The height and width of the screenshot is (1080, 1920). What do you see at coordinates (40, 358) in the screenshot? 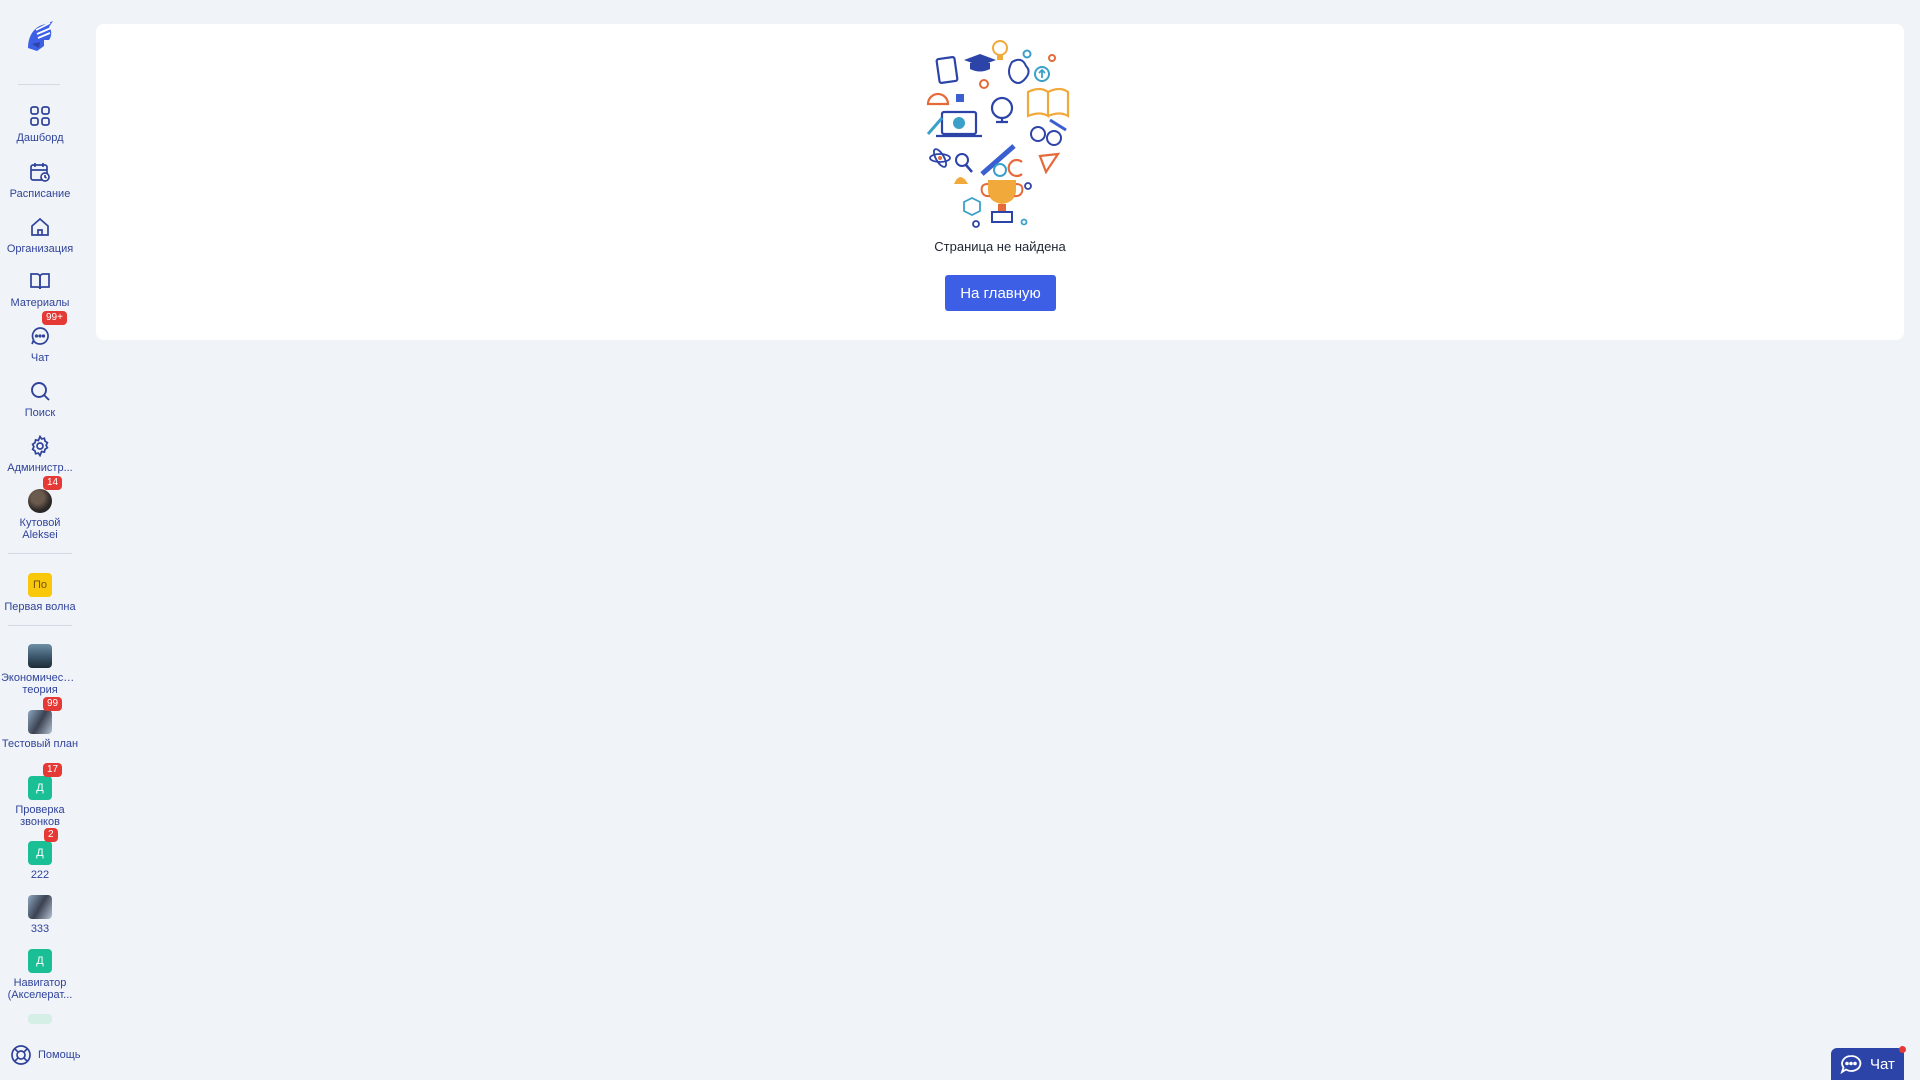
I see `nav-label: Чат` at bounding box center [40, 358].